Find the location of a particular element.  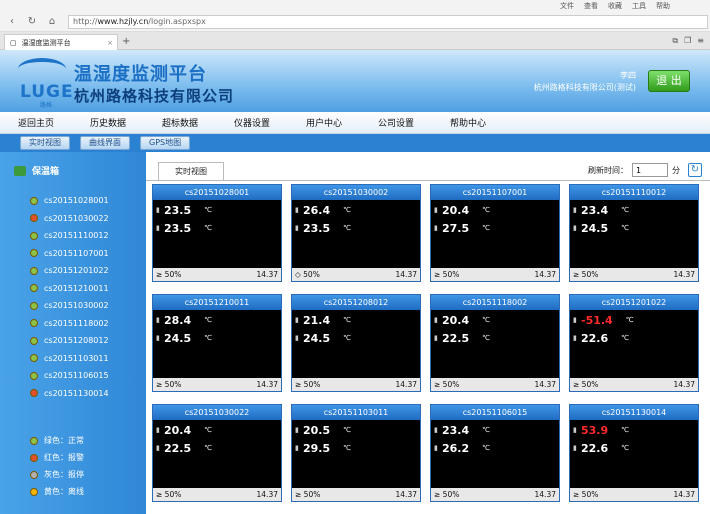

device-card: cs20151118002 ▮ 20.4 ℃ ▮ 22.5 ℃ ≥ 50% 14.37 is located at coordinates (495, 343).